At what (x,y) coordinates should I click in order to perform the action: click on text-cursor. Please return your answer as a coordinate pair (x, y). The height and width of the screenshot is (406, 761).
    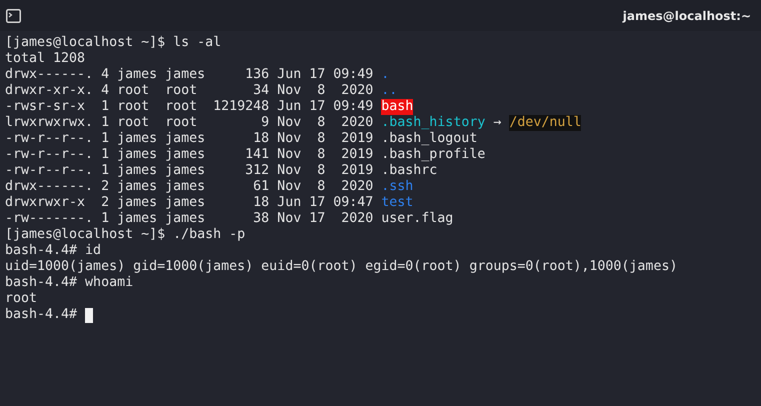
    Looking at the image, I should click on (89, 315).